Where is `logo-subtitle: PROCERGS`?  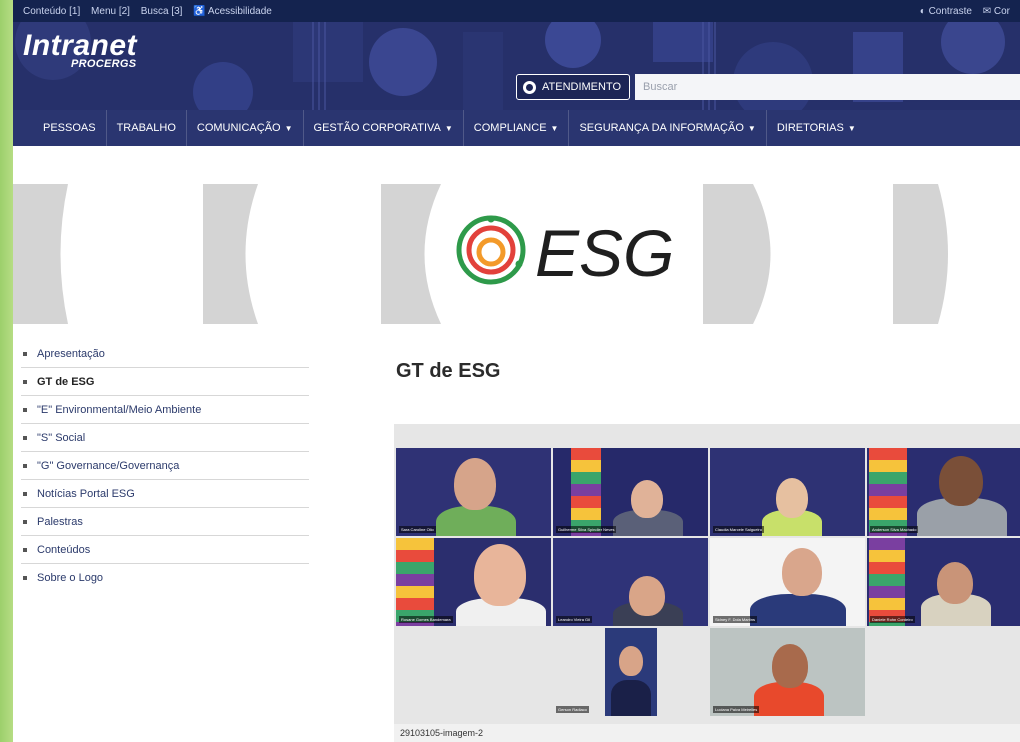
logo-subtitle: PROCERGS is located at coordinates (104, 64).